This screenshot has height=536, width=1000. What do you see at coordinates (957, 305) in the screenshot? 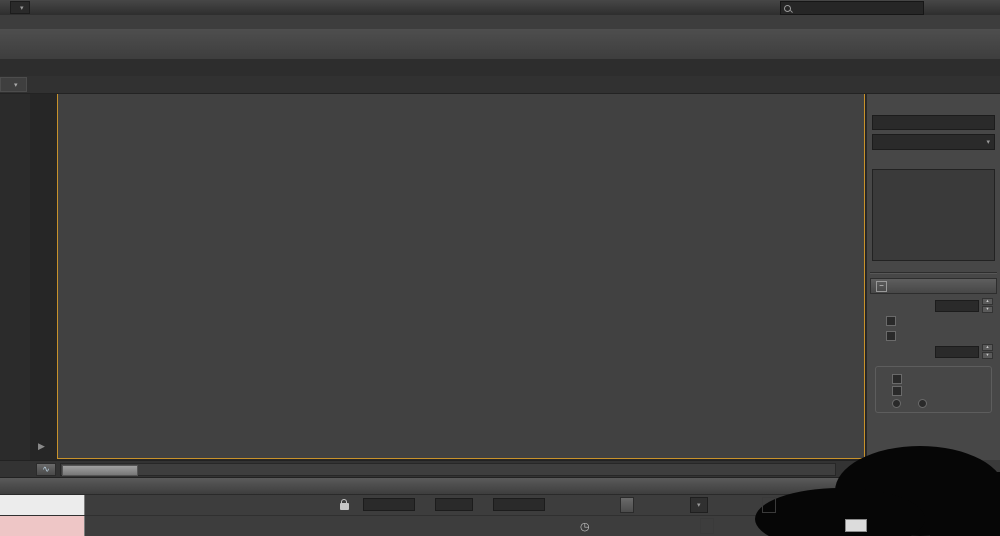
I see `degrees-field` at bounding box center [957, 305].